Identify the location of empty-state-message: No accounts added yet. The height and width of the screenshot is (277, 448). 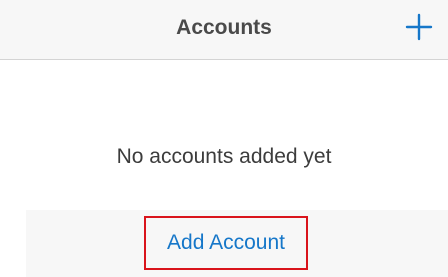
(224, 156).